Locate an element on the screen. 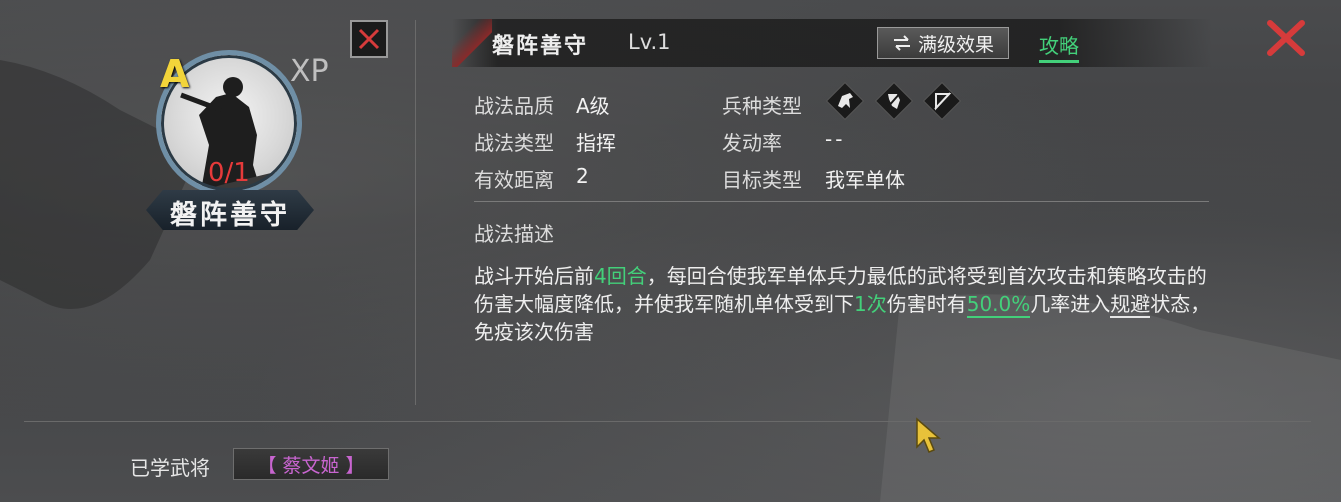 The width and height of the screenshot is (1341, 502). portrait-skill-name: 磐阵善守 is located at coordinates (230, 215).